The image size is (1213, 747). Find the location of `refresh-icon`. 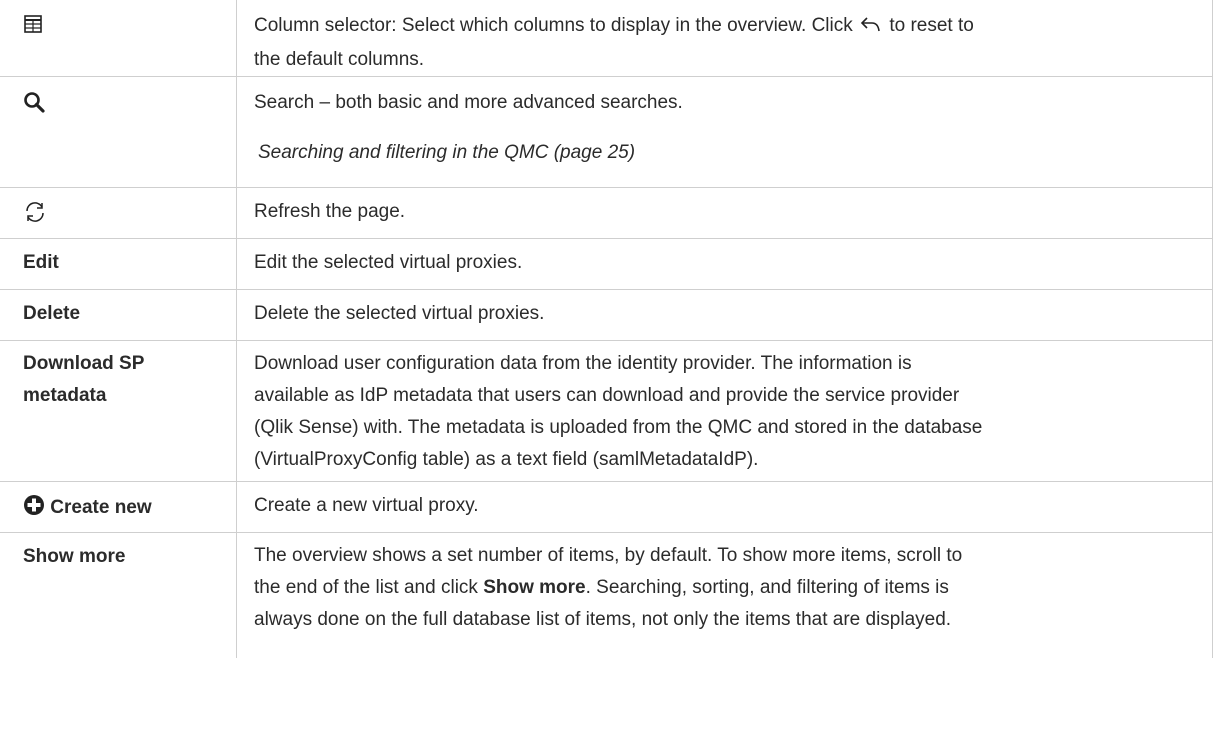

refresh-icon is located at coordinates (35, 215).